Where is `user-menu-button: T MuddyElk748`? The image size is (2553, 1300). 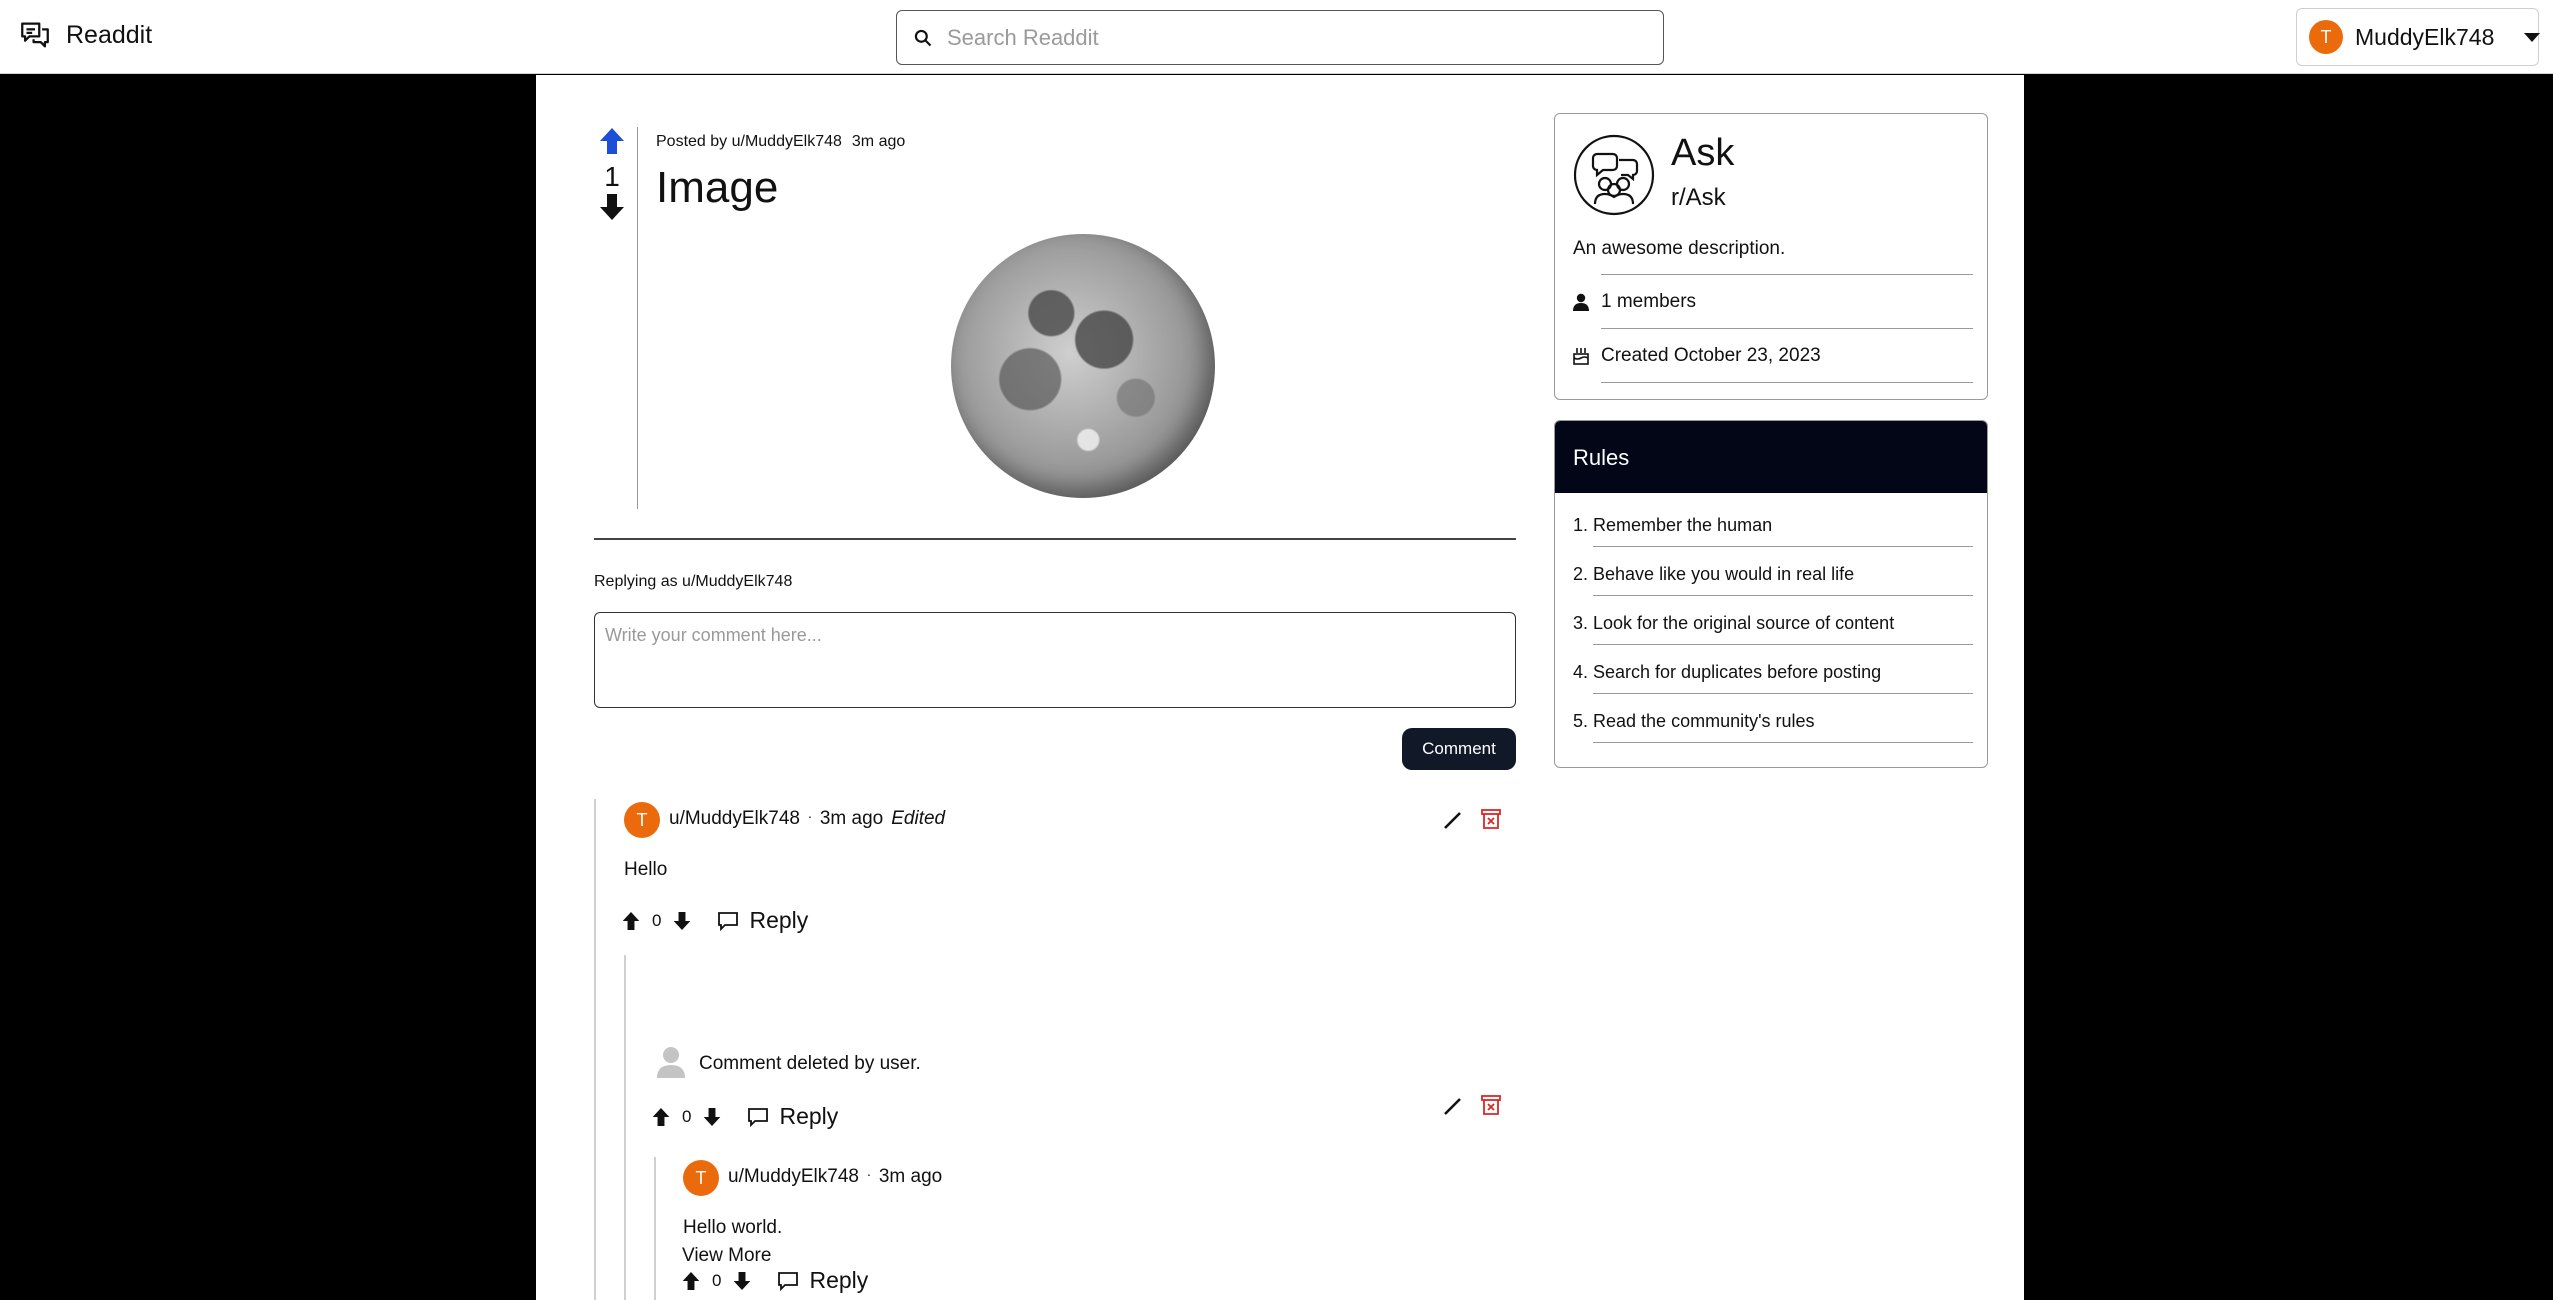
user-menu-button: T MuddyElk748 is located at coordinates (2418, 37).